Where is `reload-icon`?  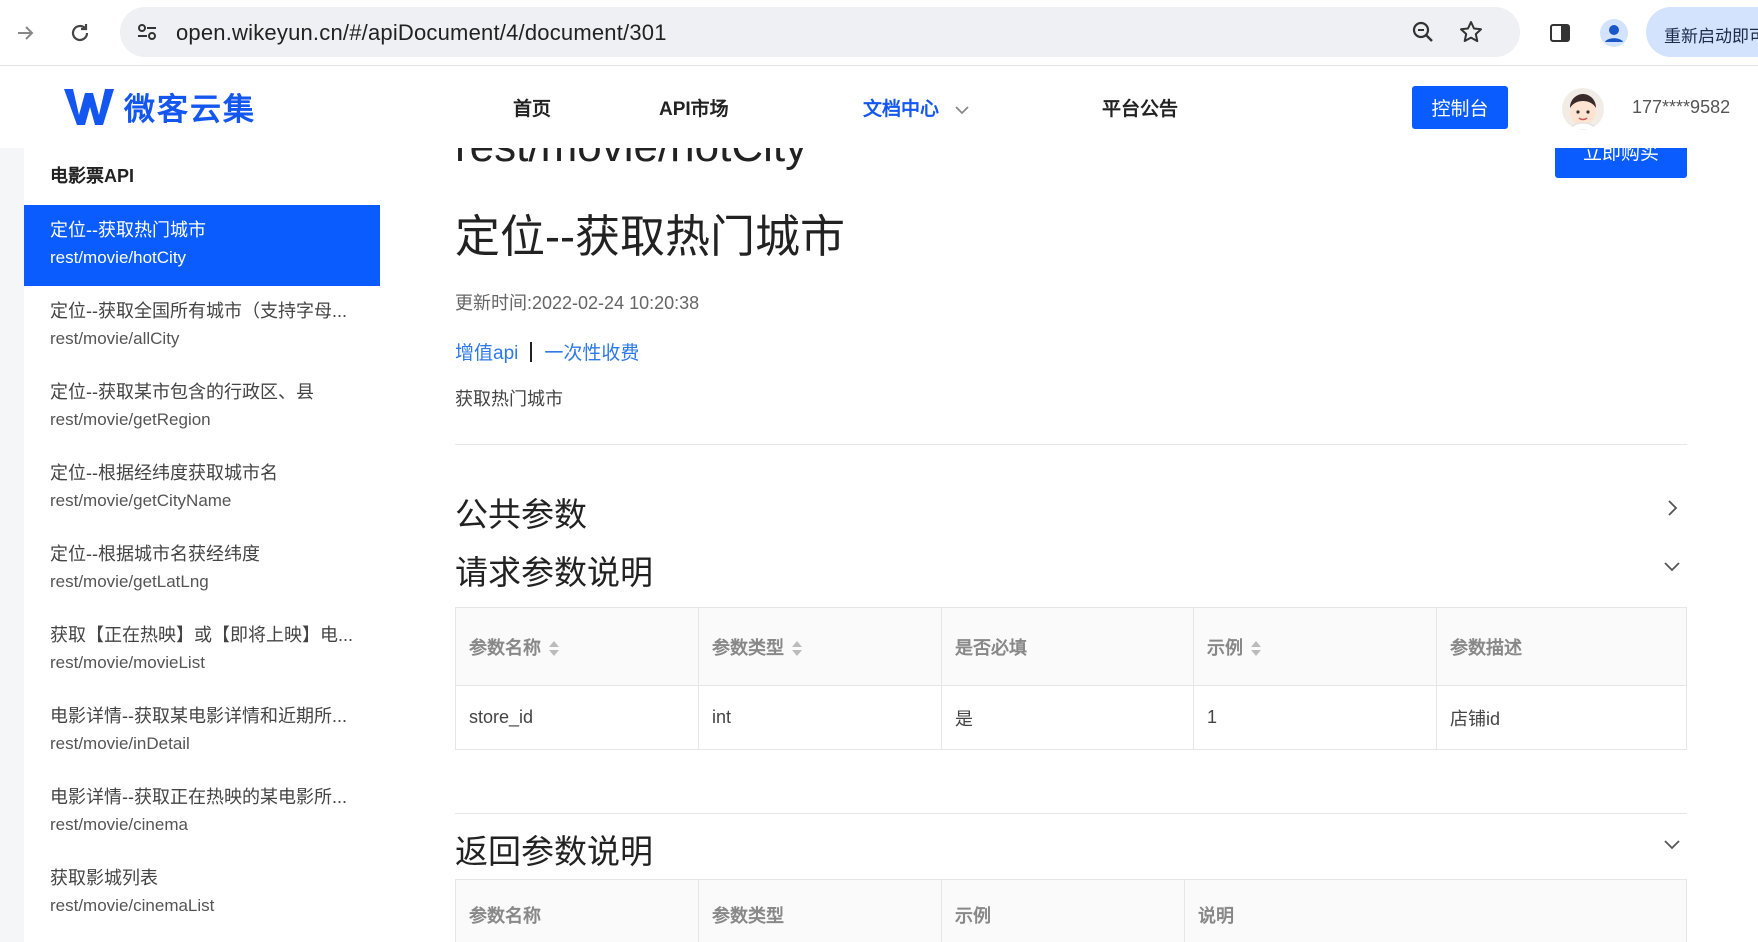 reload-icon is located at coordinates (80, 33).